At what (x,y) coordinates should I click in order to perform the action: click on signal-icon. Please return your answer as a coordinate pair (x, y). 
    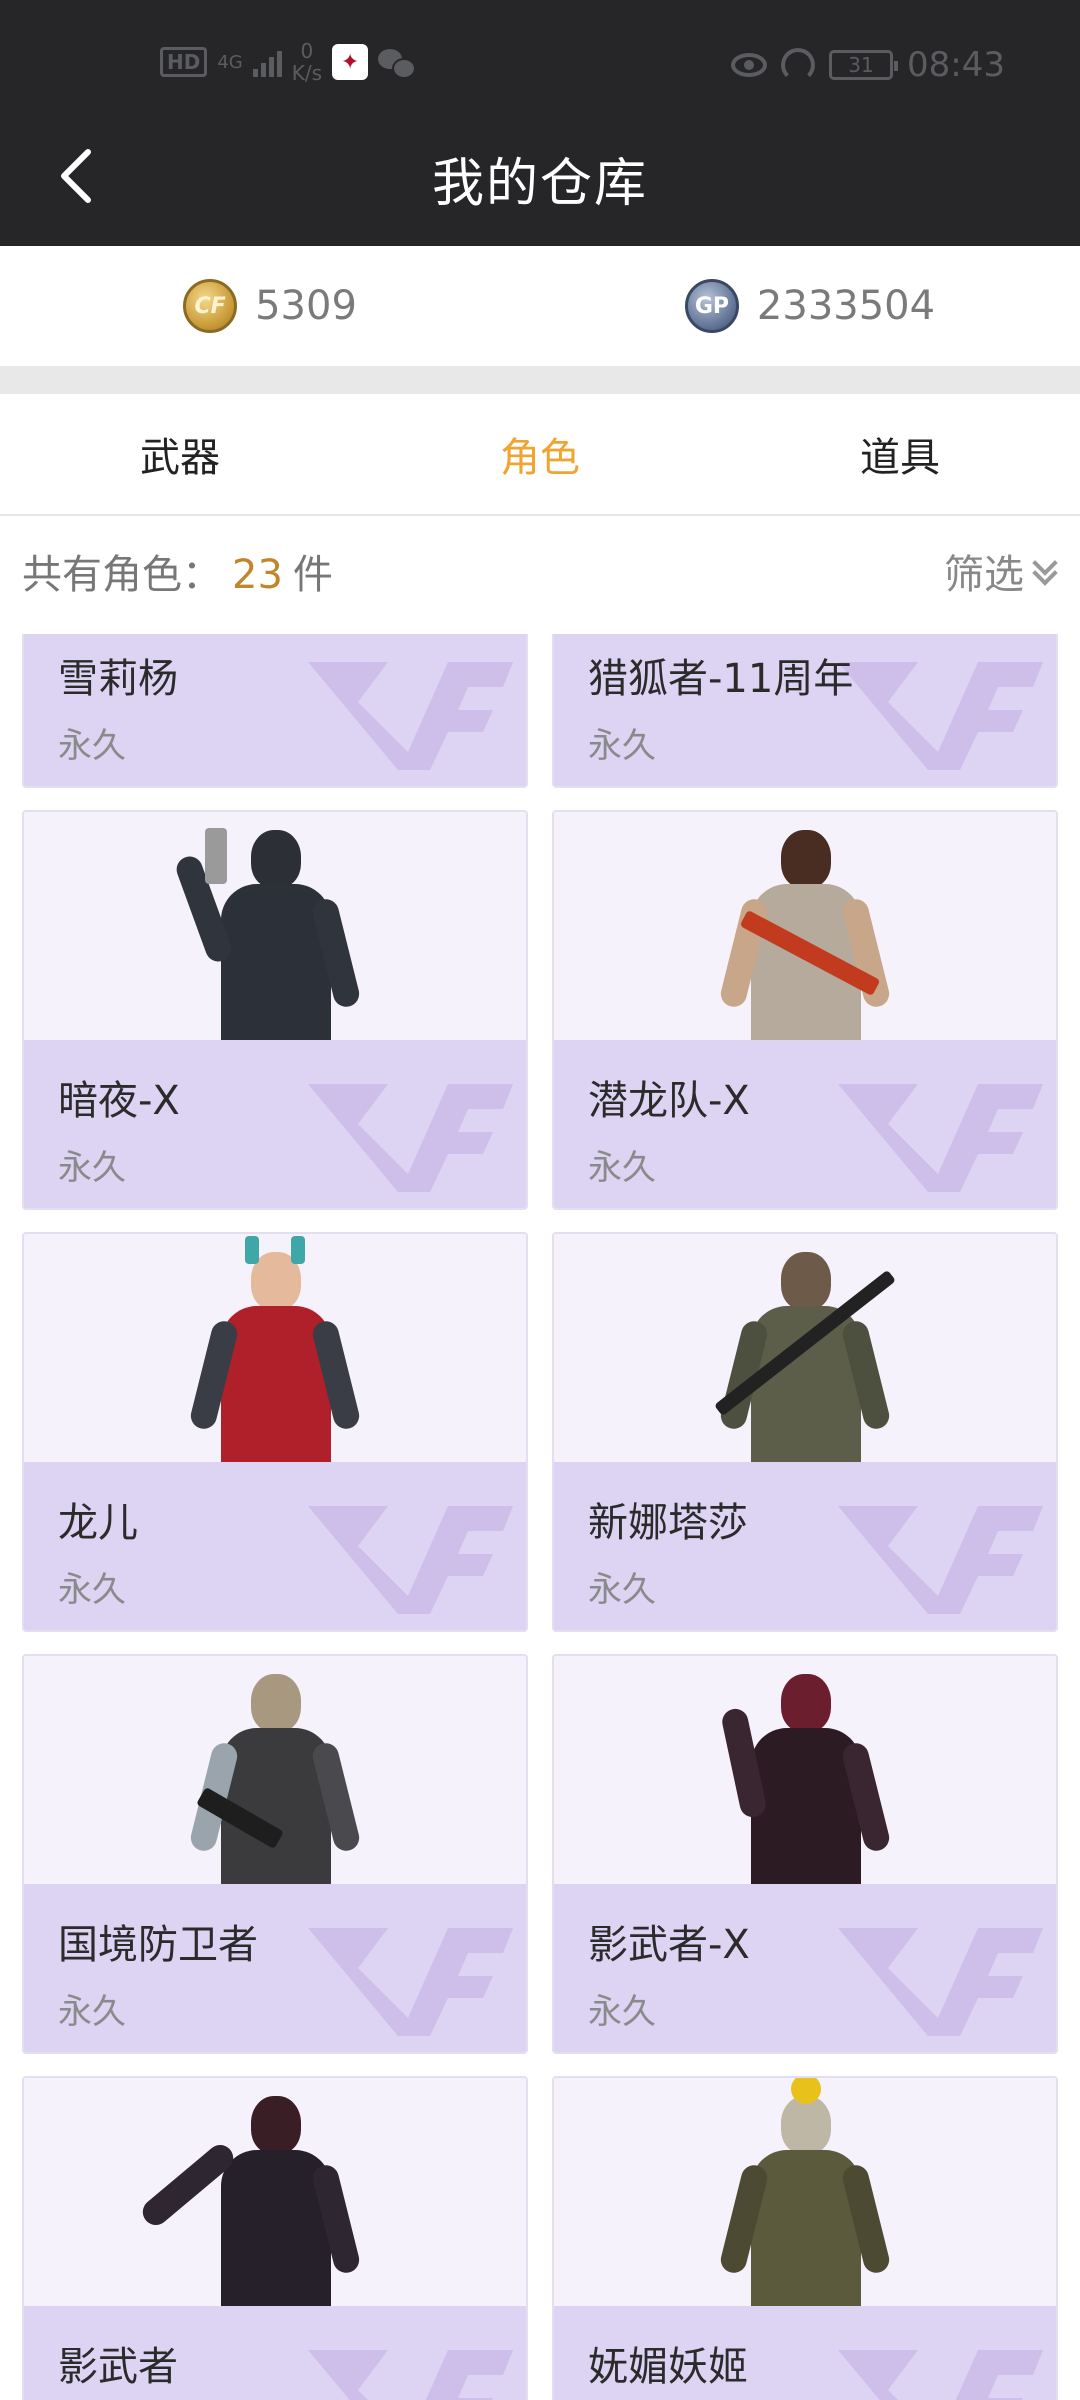
    Looking at the image, I should click on (267, 62).